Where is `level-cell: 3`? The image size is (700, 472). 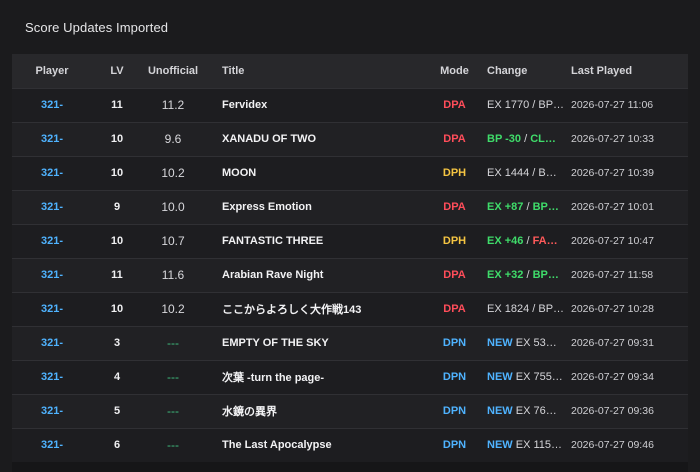 level-cell: 3 is located at coordinates (117, 343).